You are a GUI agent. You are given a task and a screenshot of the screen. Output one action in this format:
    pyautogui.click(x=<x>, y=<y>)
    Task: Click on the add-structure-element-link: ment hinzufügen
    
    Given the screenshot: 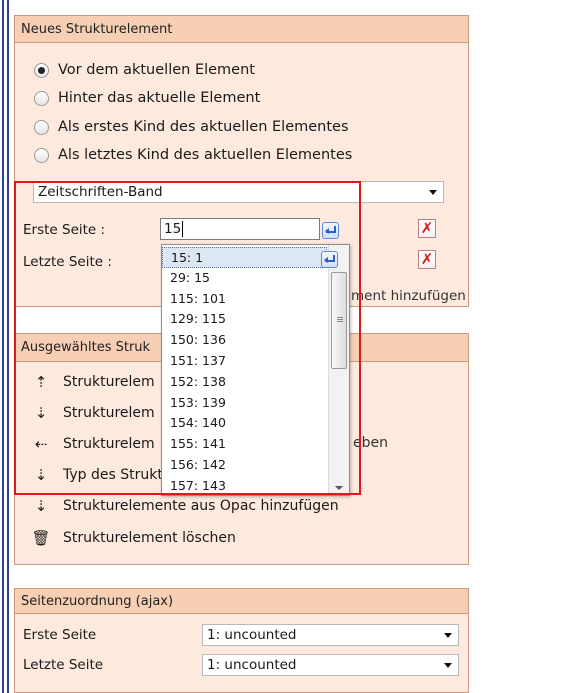 What is the action you would take?
    pyautogui.click(x=408, y=296)
    